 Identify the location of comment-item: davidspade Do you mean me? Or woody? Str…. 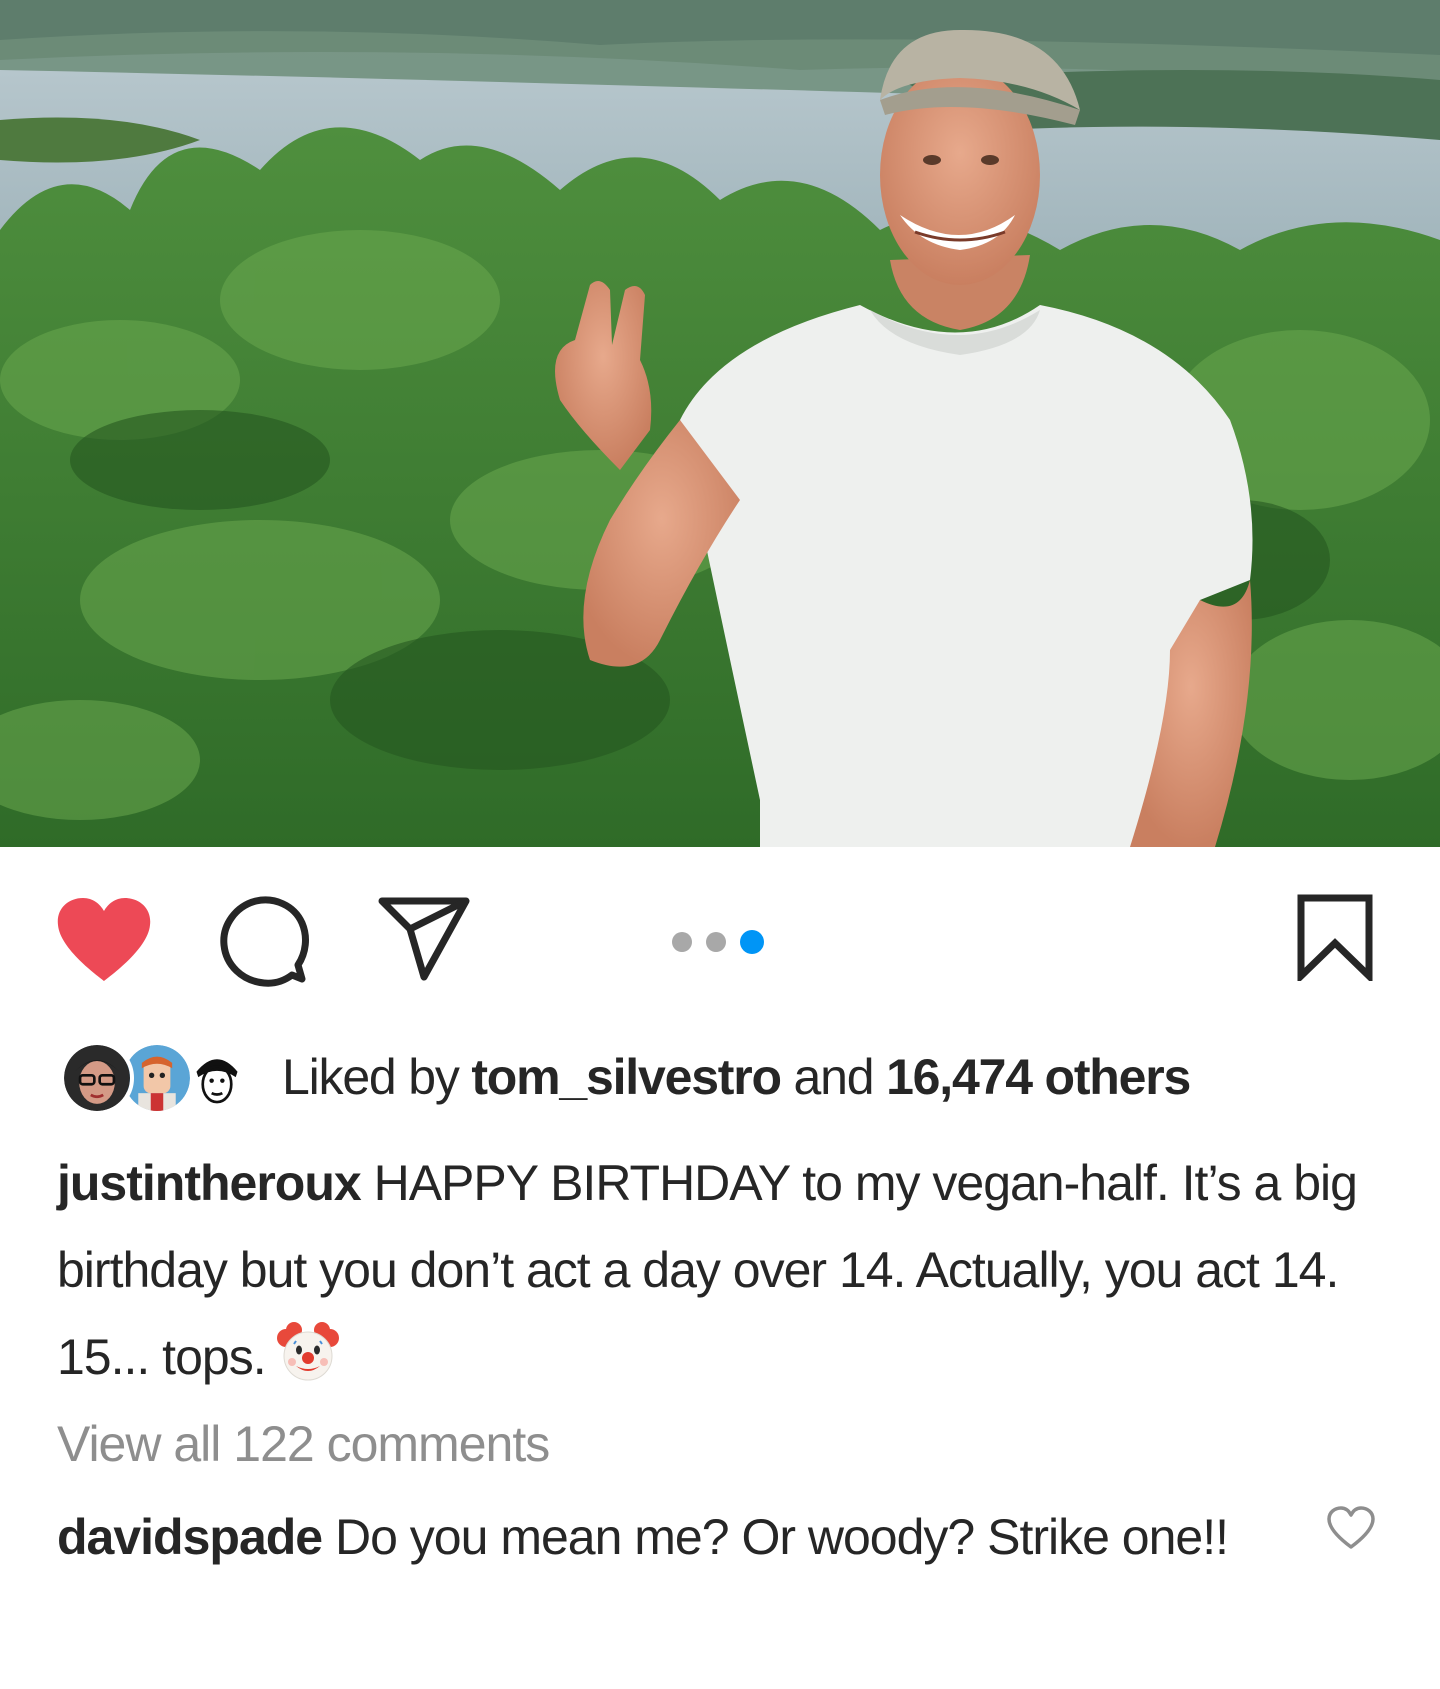
(677, 1537).